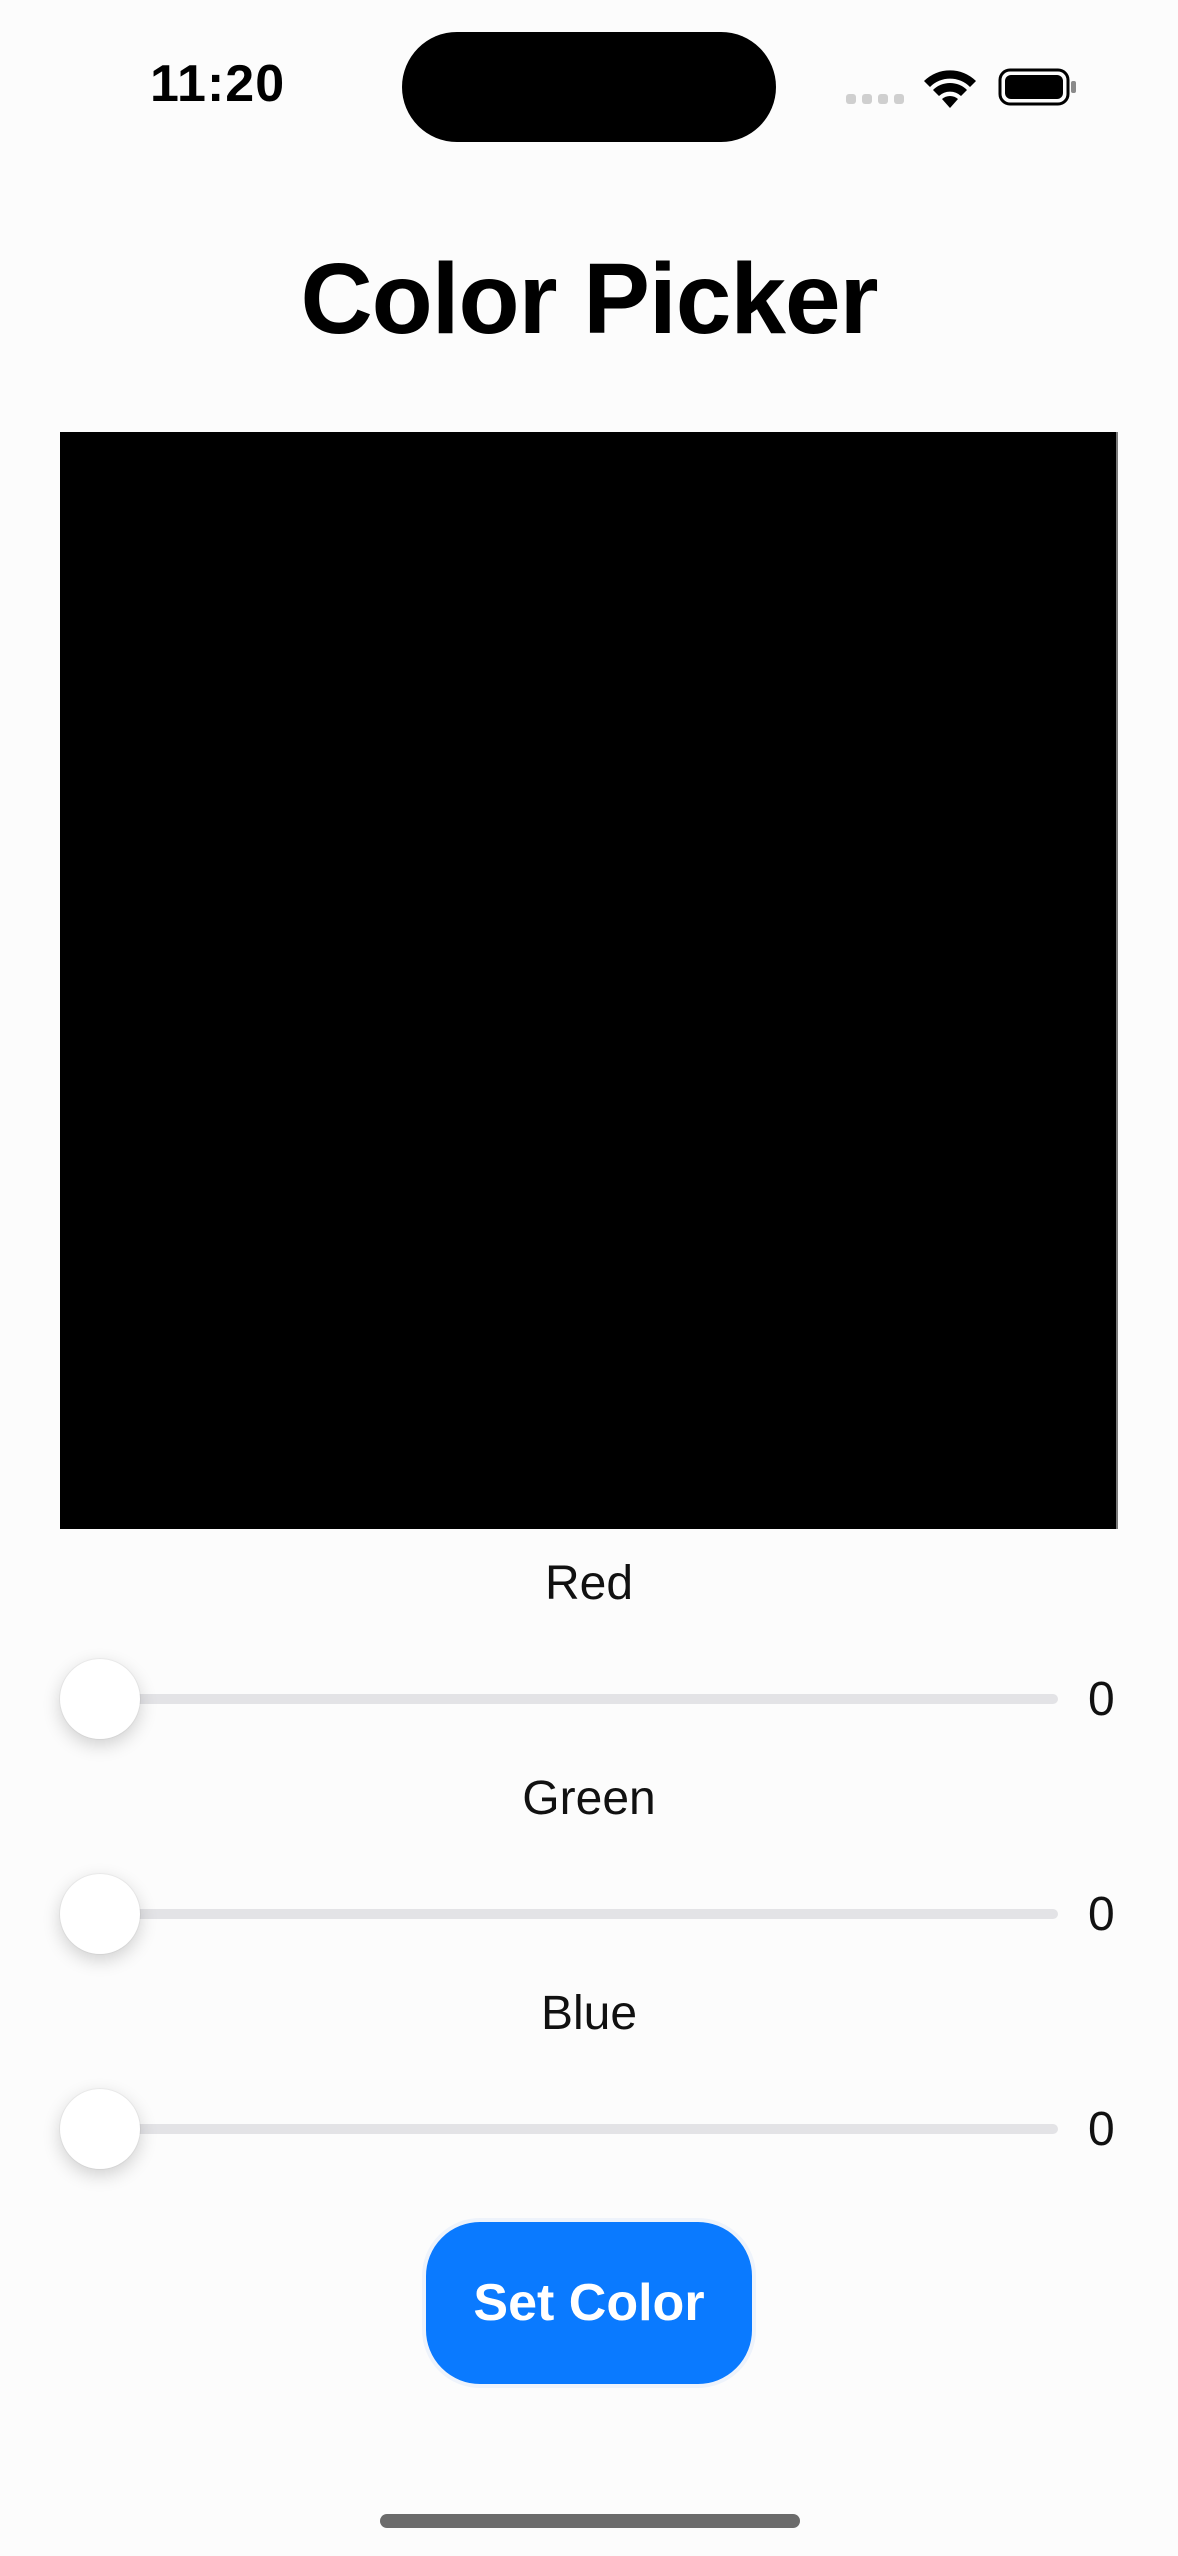 The width and height of the screenshot is (1178, 2556). What do you see at coordinates (100, 1699) in the screenshot?
I see `red-slider-thumb` at bounding box center [100, 1699].